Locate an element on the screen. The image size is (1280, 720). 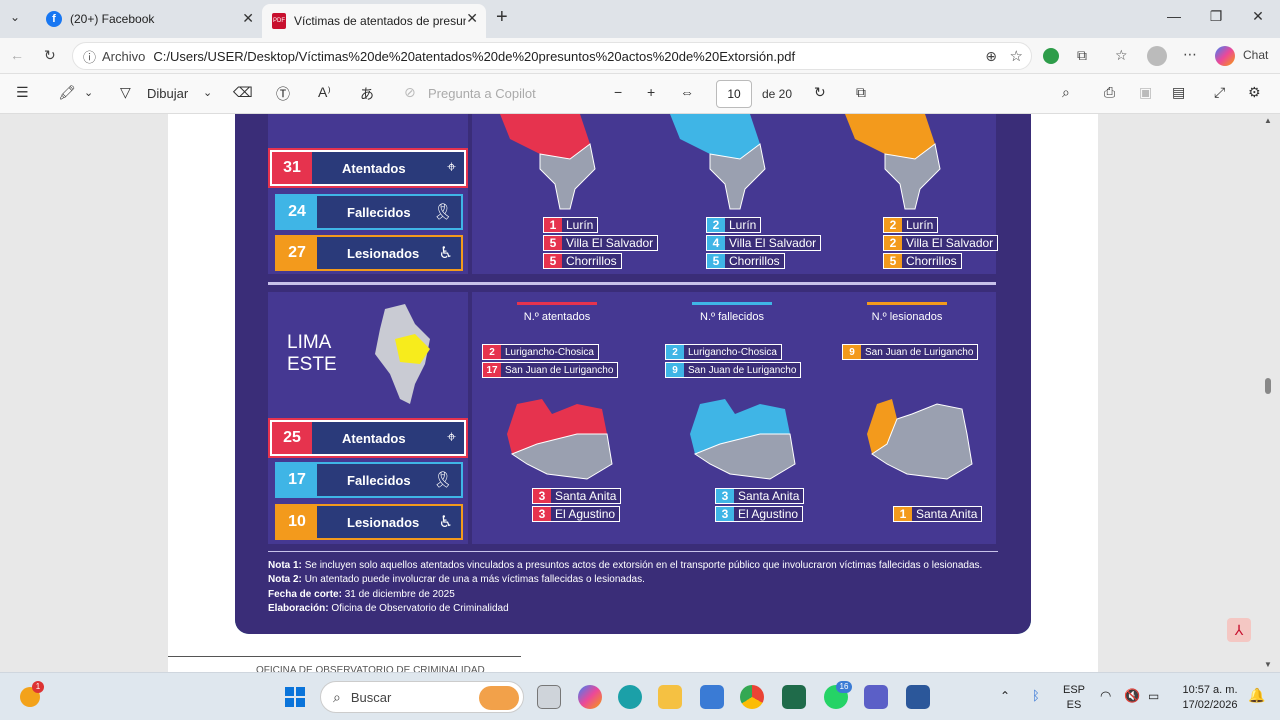
volume-muted-icon: 🔇 is located at coordinates (1132, 696).